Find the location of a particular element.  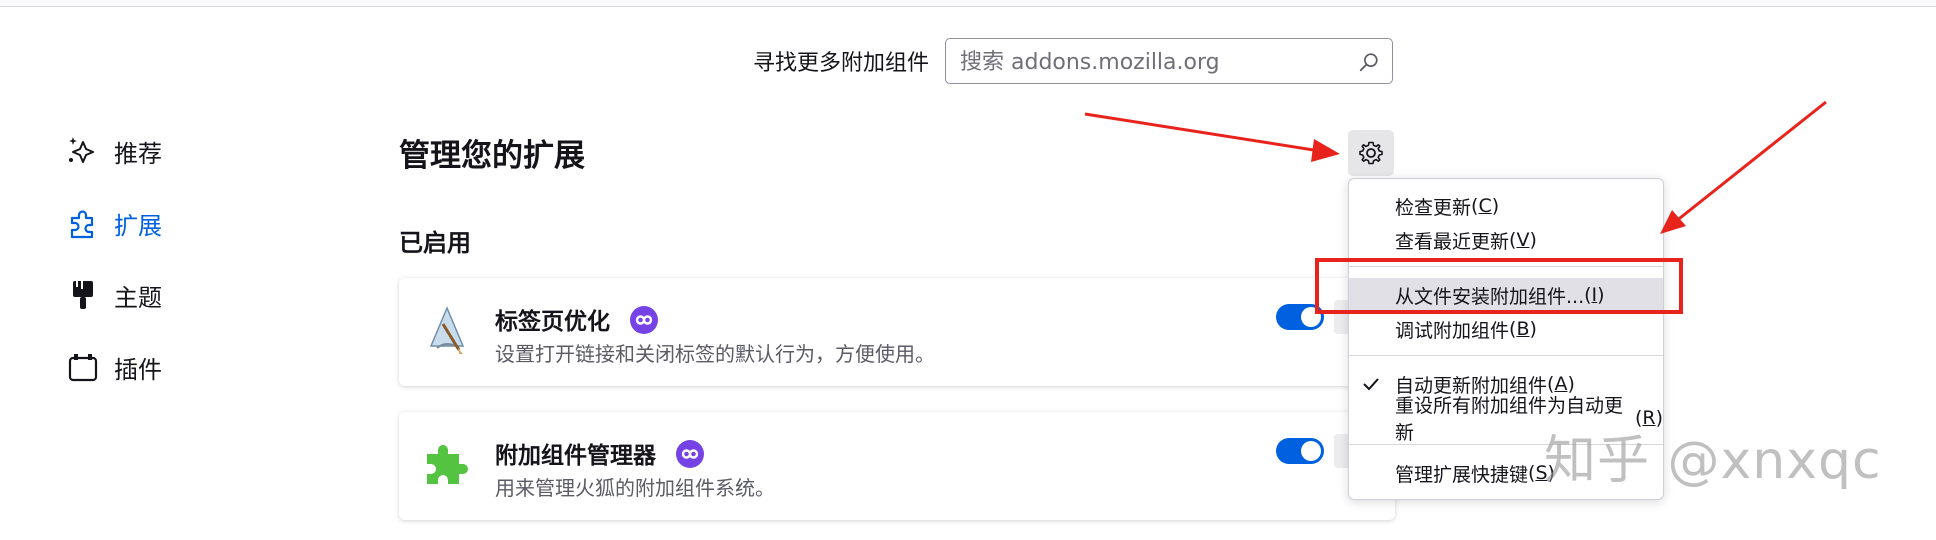

sidebar-item-label: 插件 is located at coordinates (138, 369).